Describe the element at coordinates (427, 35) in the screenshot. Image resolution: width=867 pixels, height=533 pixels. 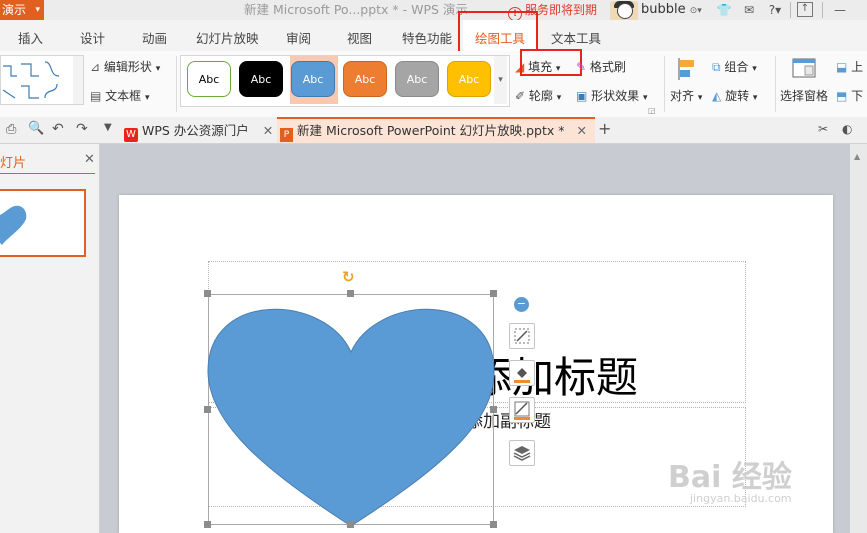
I see `tab-special-features: 特色功能` at that location.